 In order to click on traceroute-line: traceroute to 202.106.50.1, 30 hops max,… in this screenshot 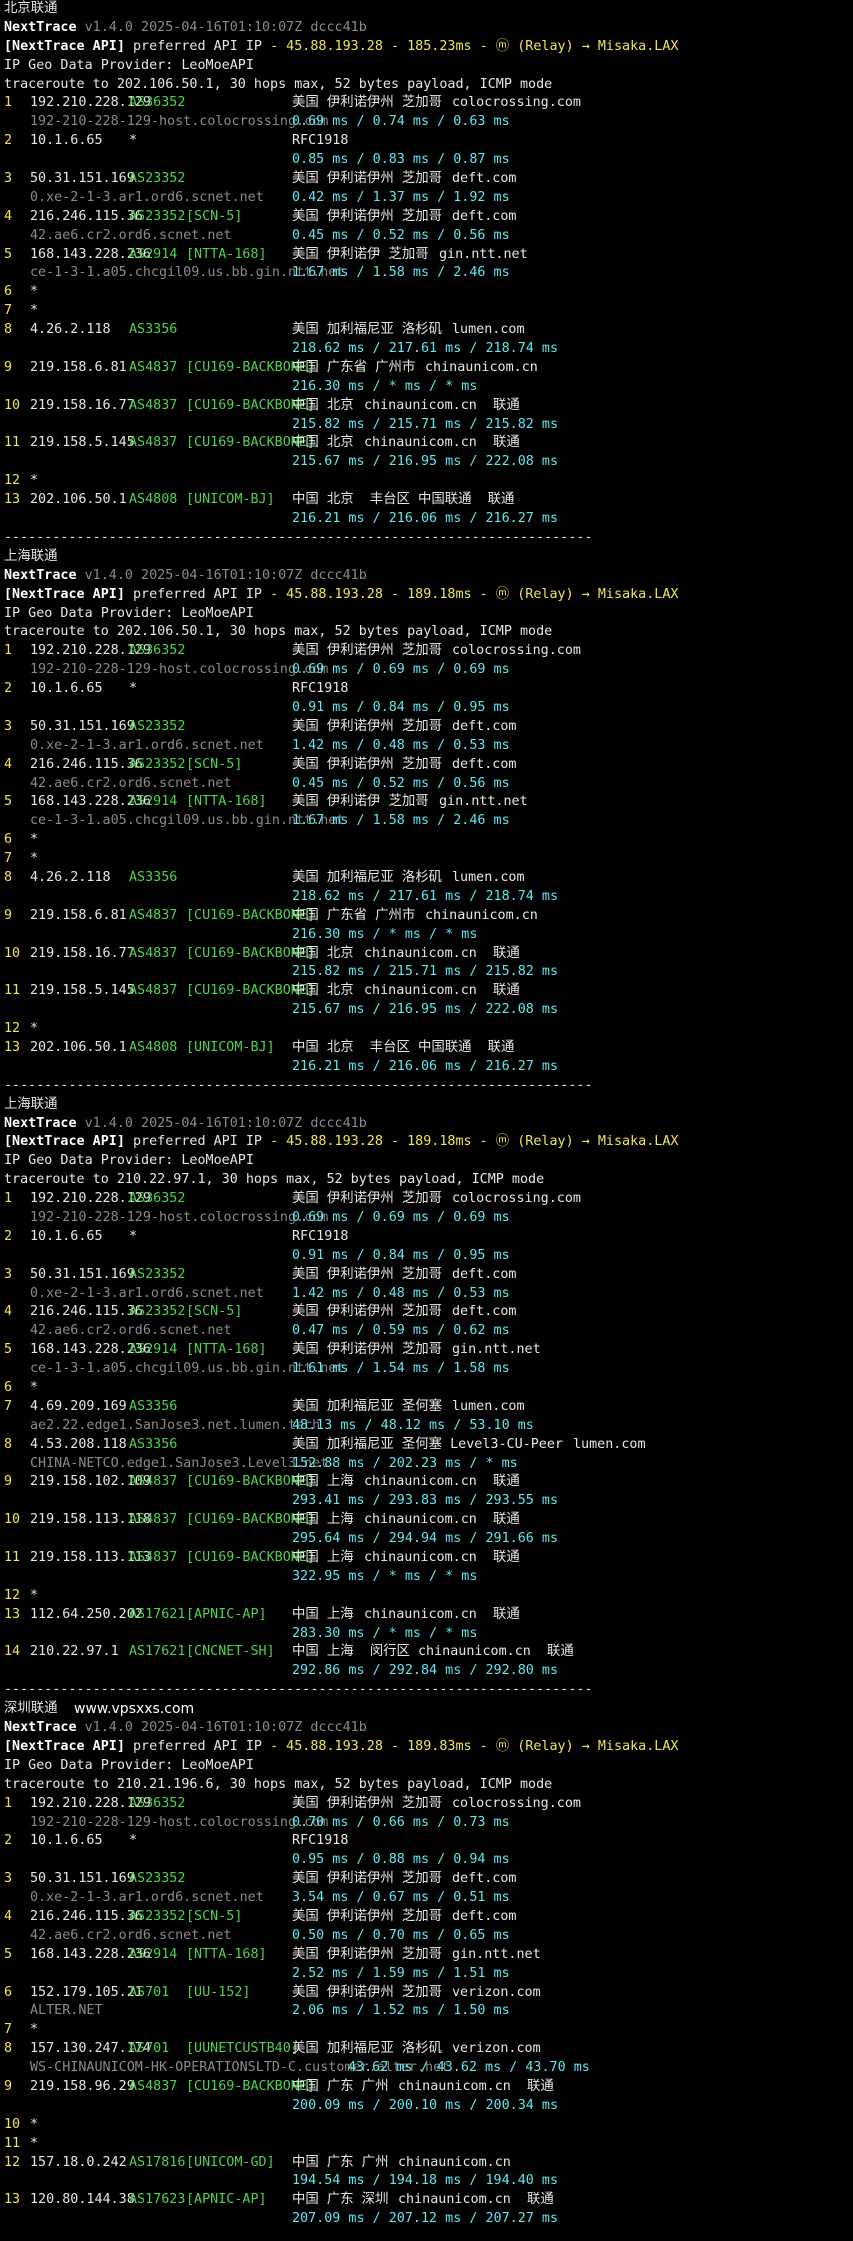, I will do `click(428, 632)`.